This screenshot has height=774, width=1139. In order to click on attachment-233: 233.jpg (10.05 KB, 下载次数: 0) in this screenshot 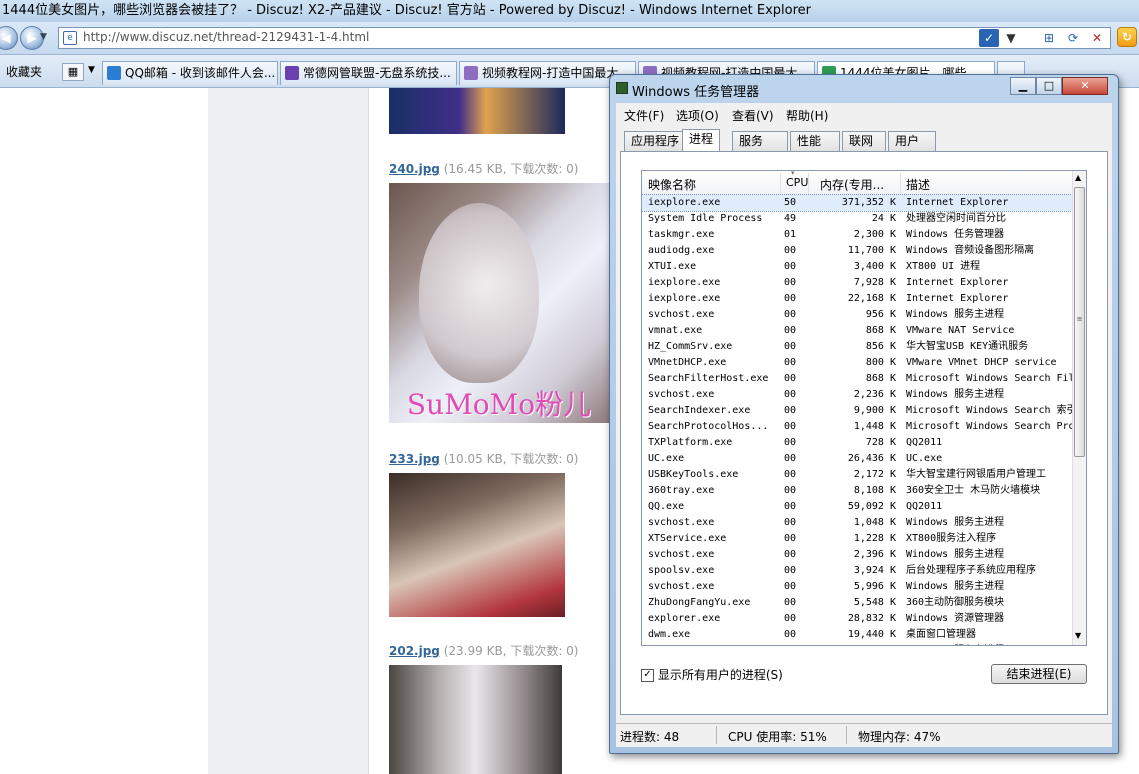, I will do `click(484, 458)`.